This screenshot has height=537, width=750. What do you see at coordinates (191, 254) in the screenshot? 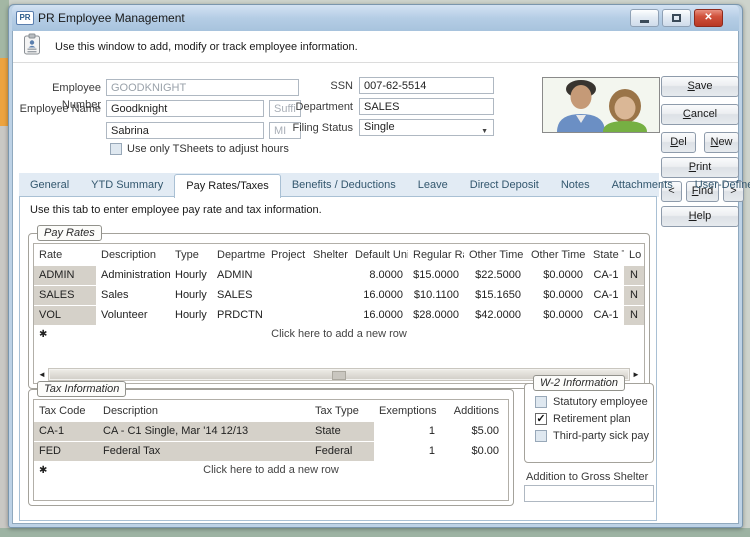
I see `column-header: Type` at bounding box center [191, 254].